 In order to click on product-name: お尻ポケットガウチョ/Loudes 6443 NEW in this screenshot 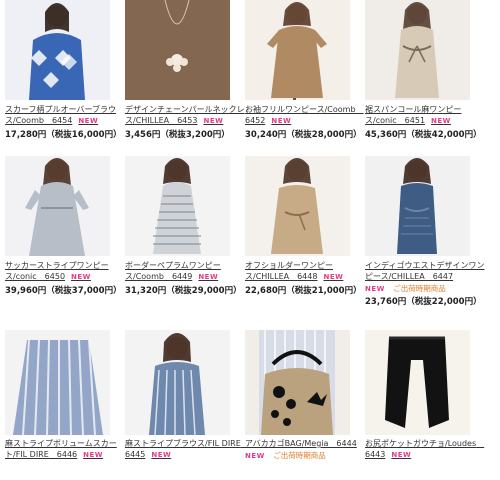, I will do `click(425, 449)`.